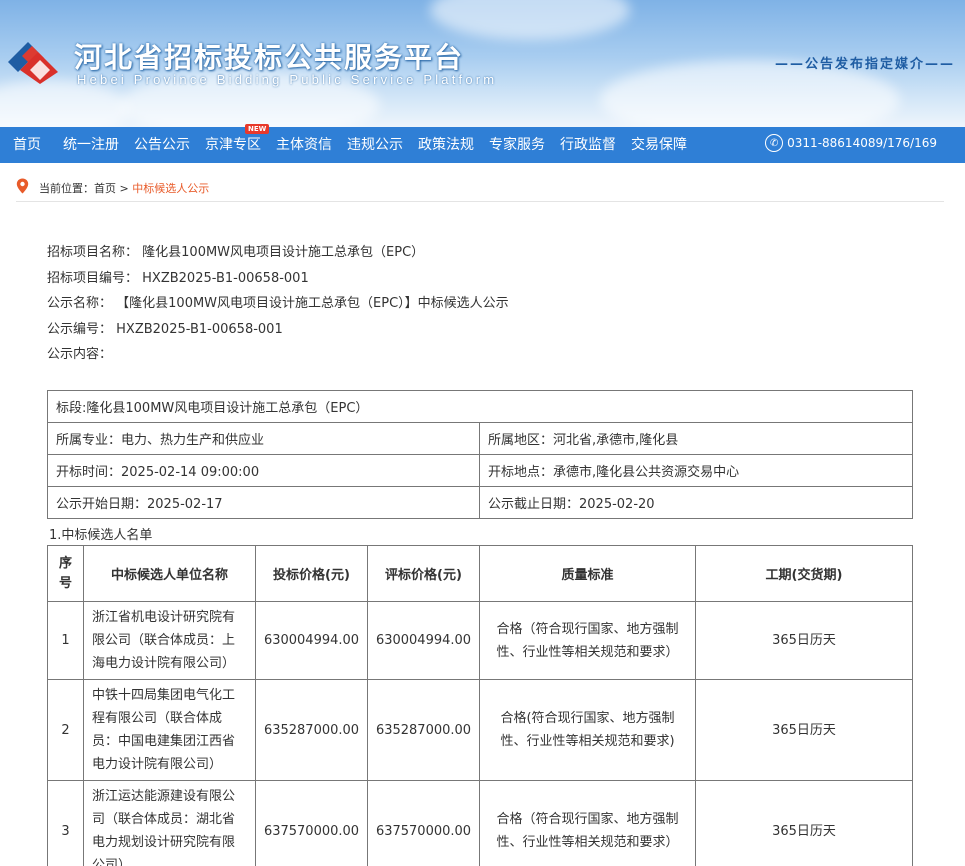  I want to click on start-date-cell: 公示开始日期：2025-02-17, so click(263, 502).